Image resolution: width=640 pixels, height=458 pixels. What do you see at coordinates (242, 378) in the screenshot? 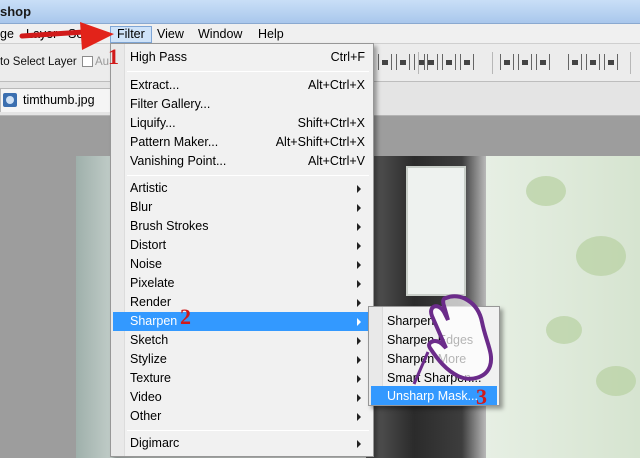
I see `menu-item-texture: Texture` at bounding box center [242, 378].